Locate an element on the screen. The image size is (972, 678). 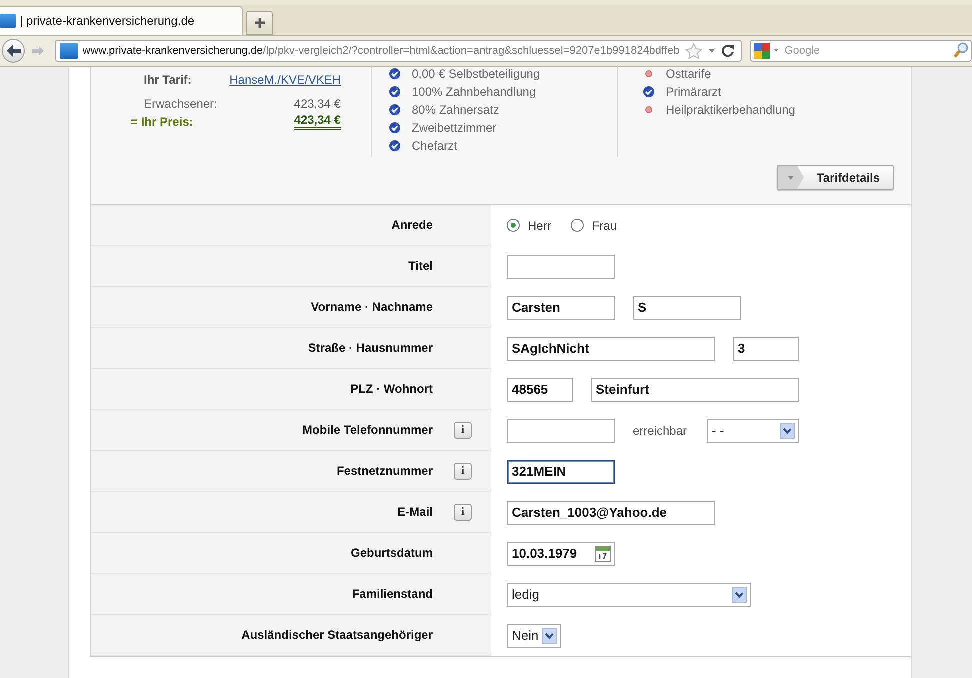
text-input: Carsten_1003@Yahoo.de is located at coordinates (611, 512).